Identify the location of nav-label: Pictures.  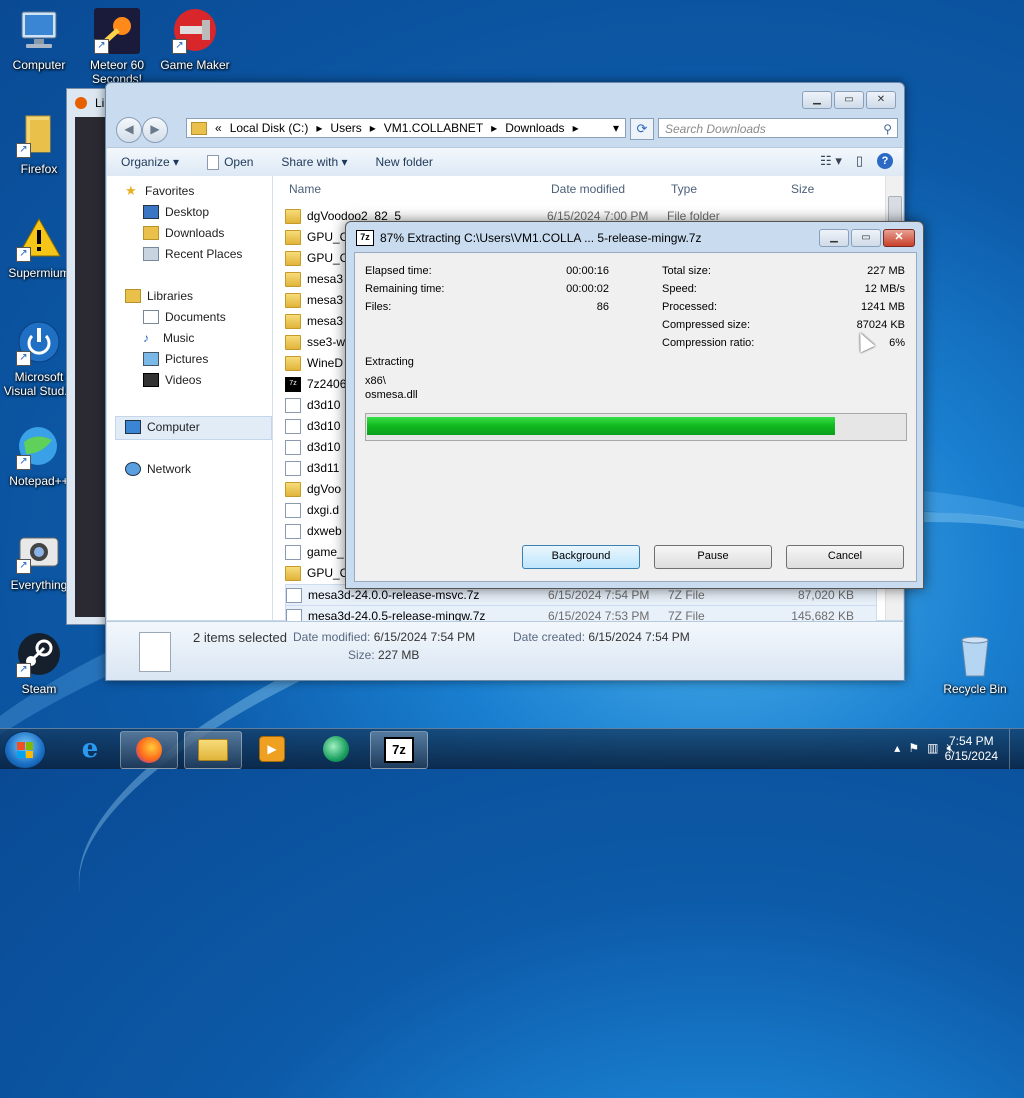
(187, 359).